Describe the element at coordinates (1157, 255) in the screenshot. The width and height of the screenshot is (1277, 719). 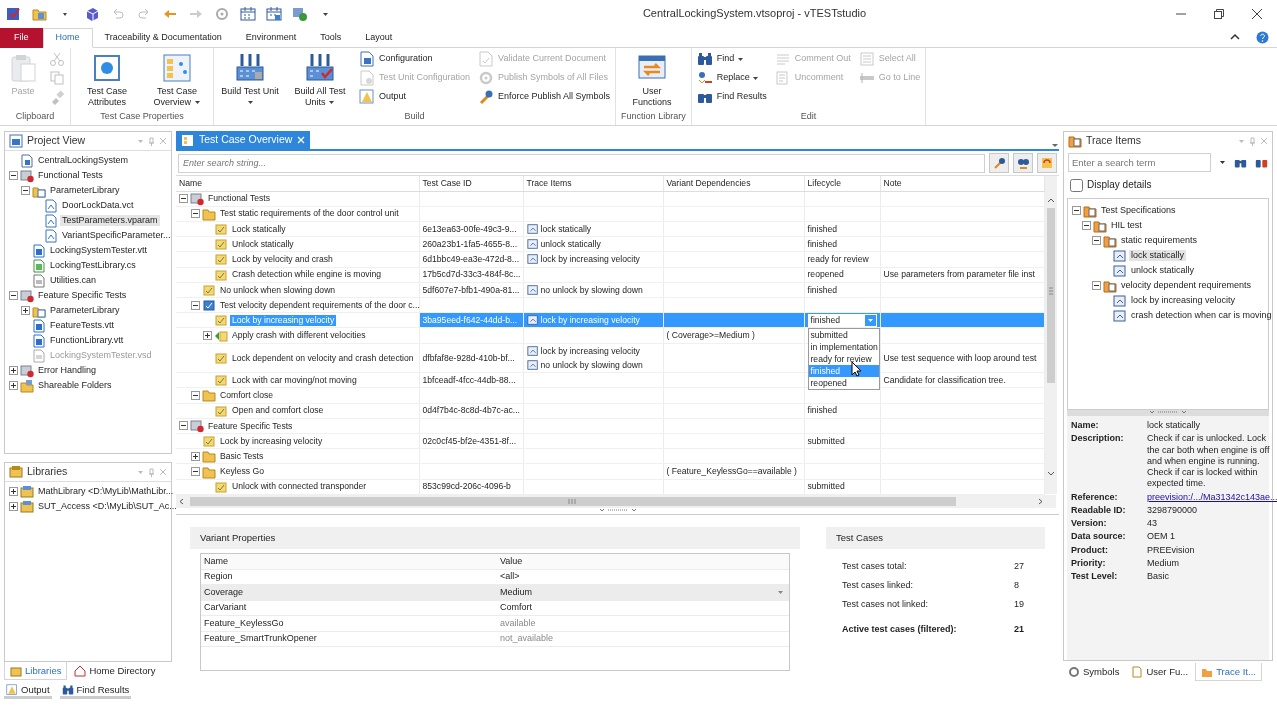
I see `tree-item: lock statically` at that location.